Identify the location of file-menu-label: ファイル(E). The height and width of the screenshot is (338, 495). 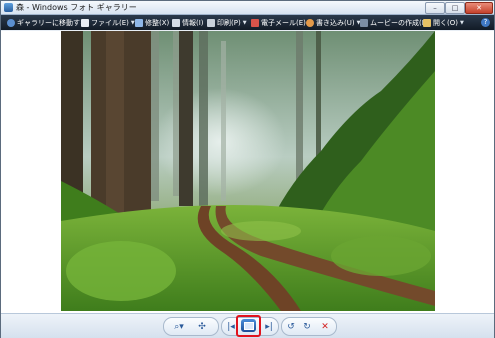
(110, 22).